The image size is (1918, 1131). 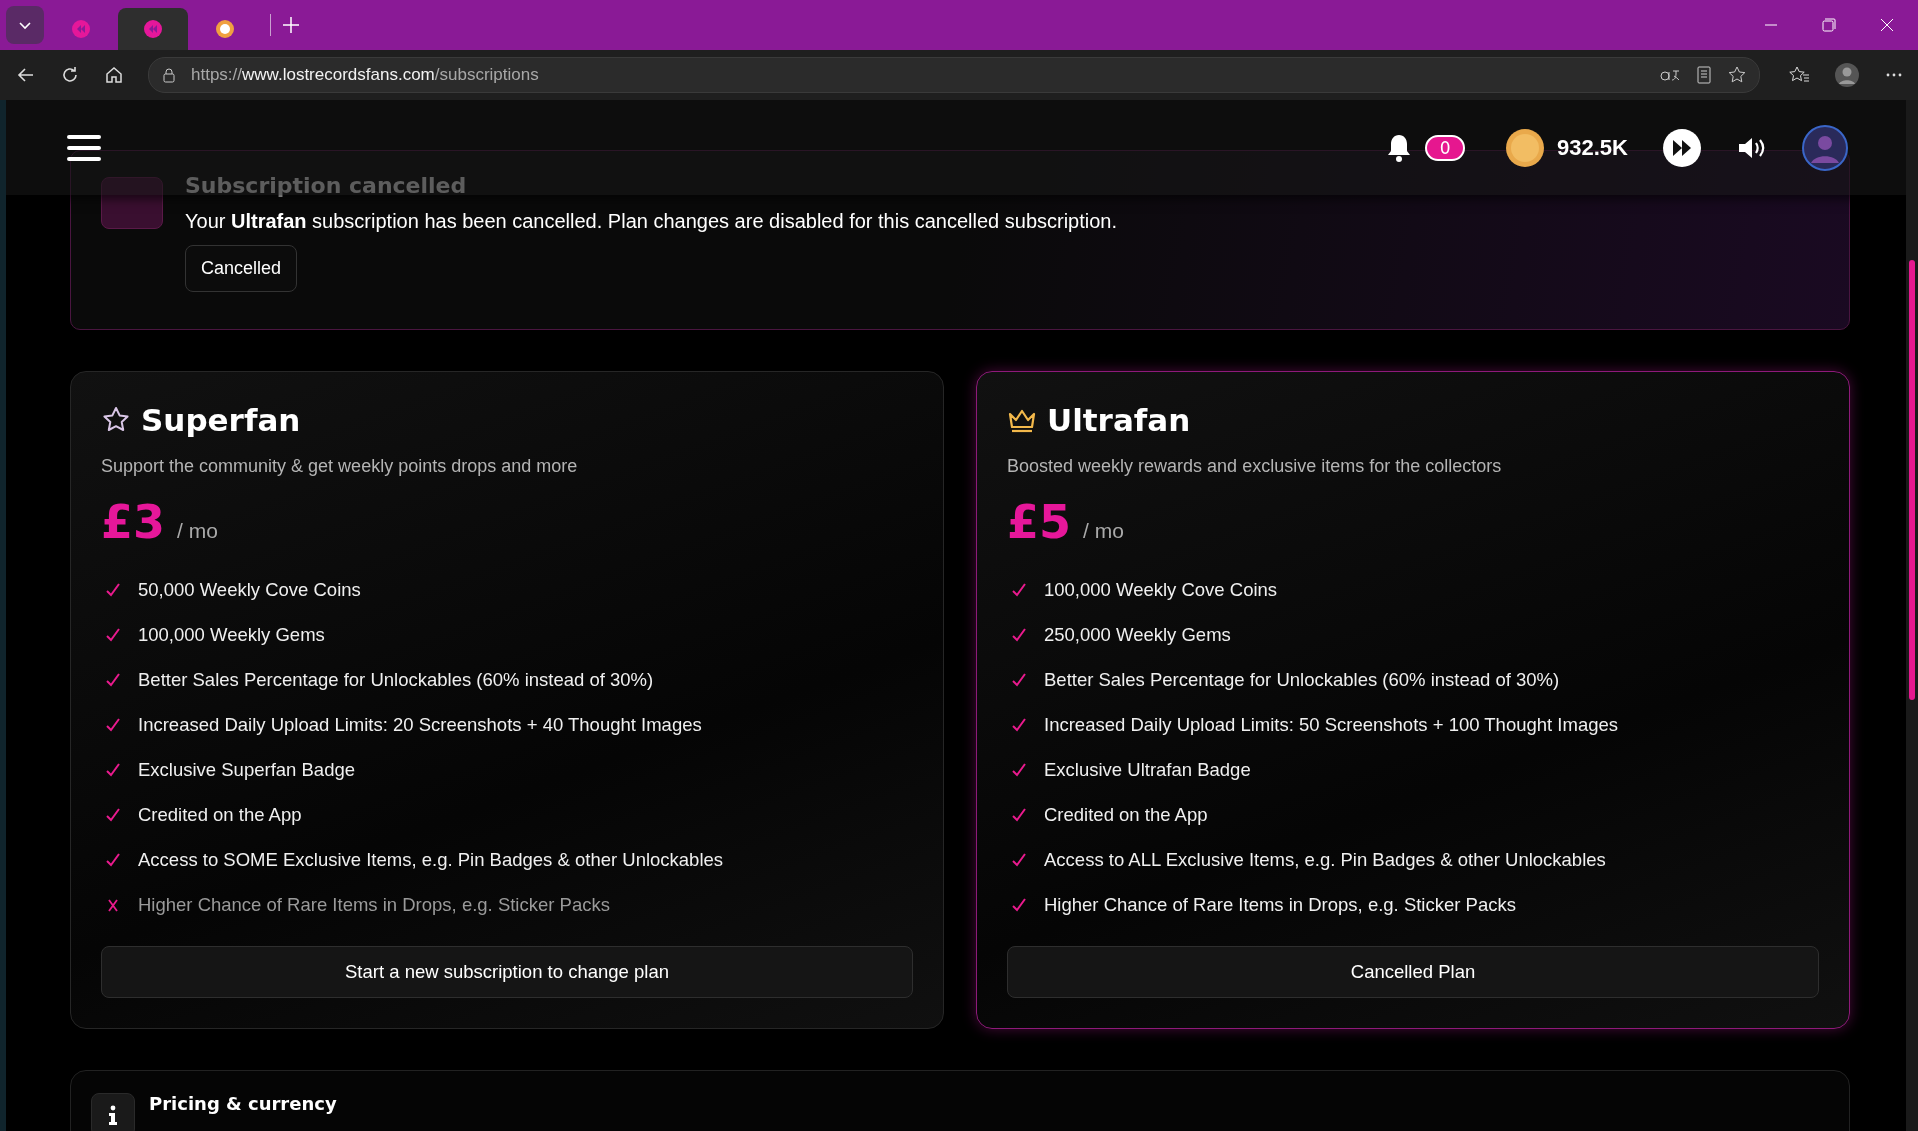 I want to click on feature-text: 100,000 Weekly Cove Coins, so click(x=1161, y=589).